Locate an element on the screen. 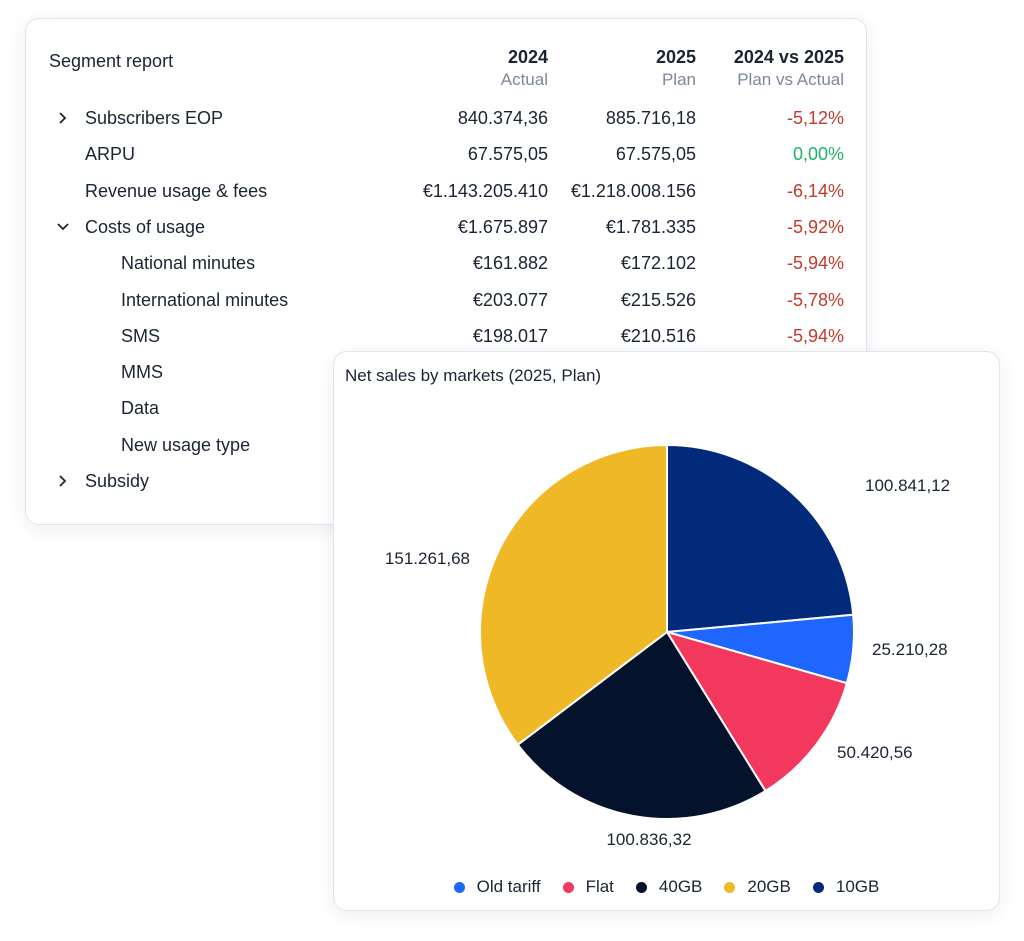  column-year: 2024 is located at coordinates (527, 57).